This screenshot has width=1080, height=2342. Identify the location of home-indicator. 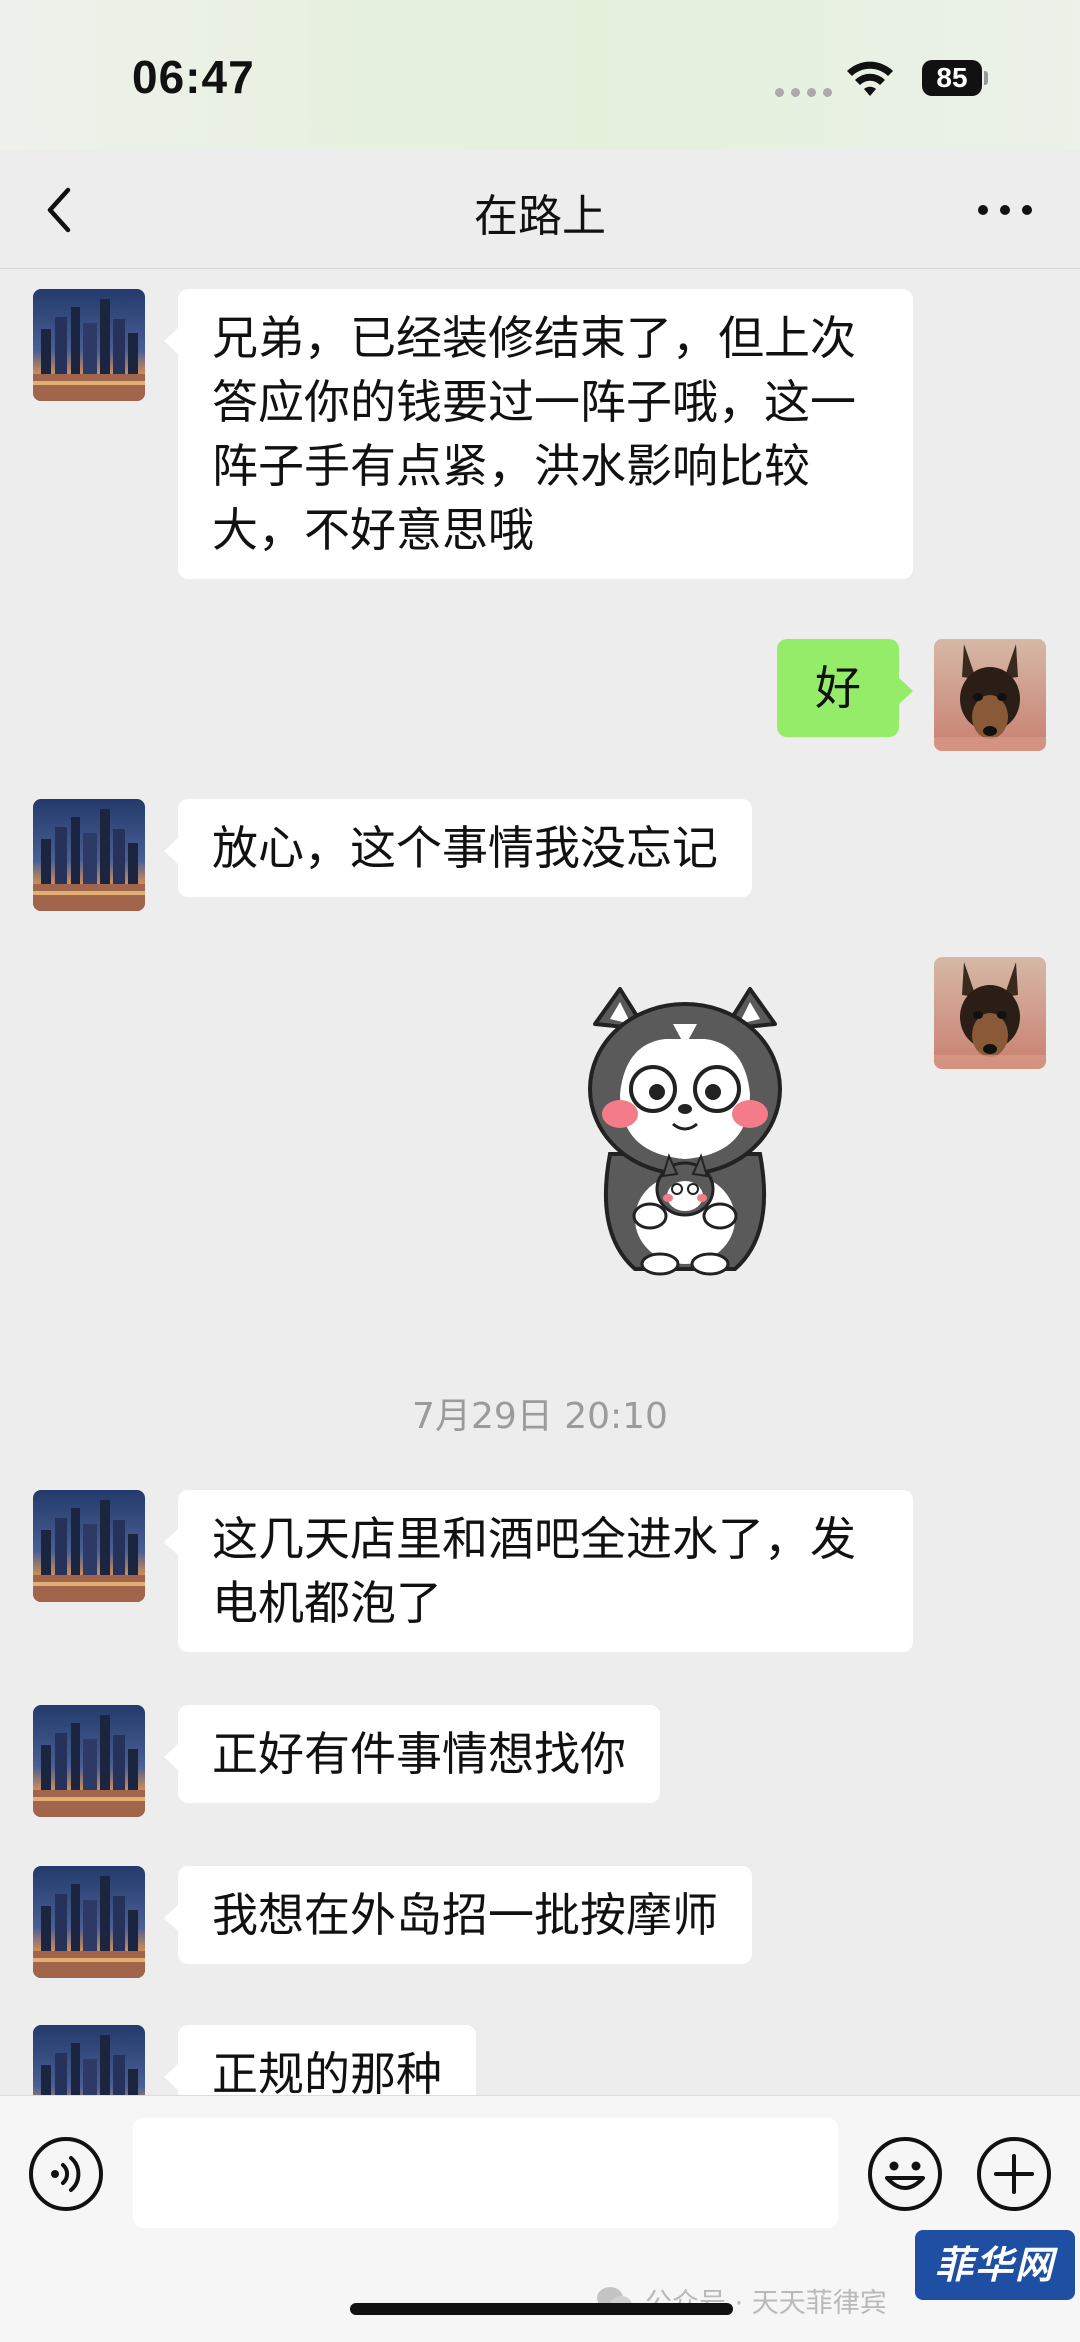
(541, 2309).